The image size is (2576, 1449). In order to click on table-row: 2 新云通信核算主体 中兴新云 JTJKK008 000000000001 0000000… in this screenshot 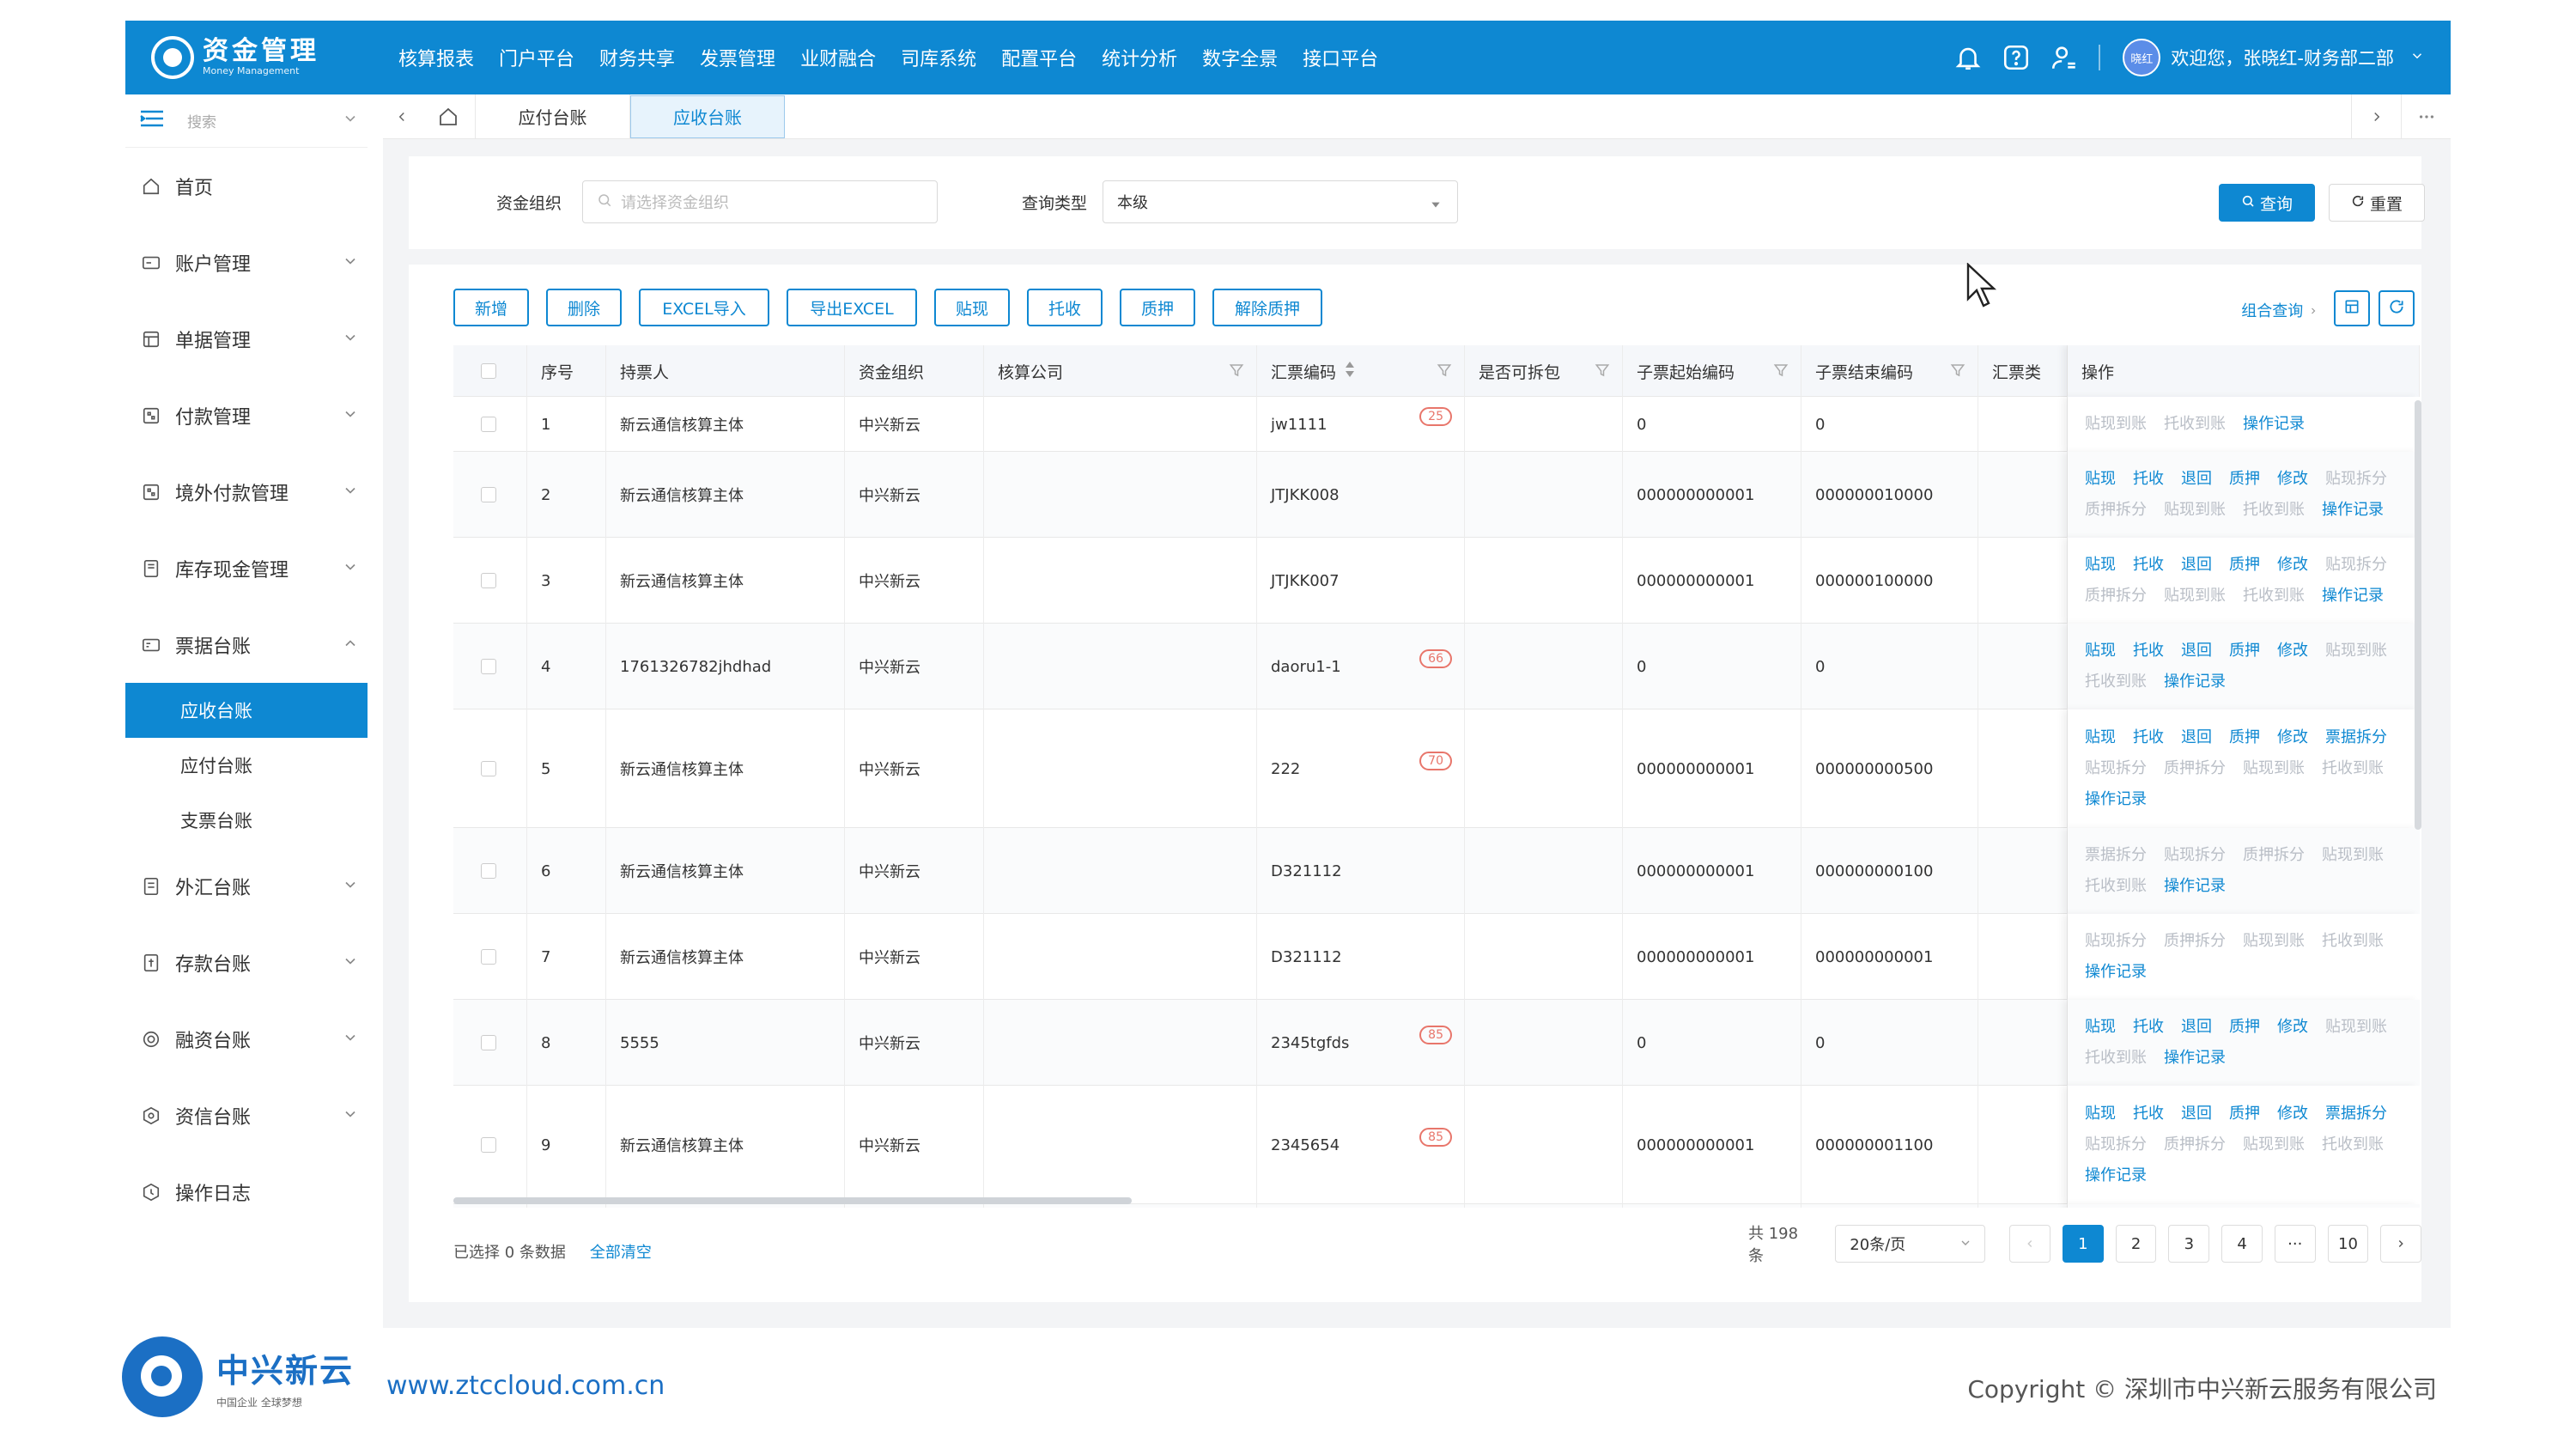, I will do `click(1437, 495)`.